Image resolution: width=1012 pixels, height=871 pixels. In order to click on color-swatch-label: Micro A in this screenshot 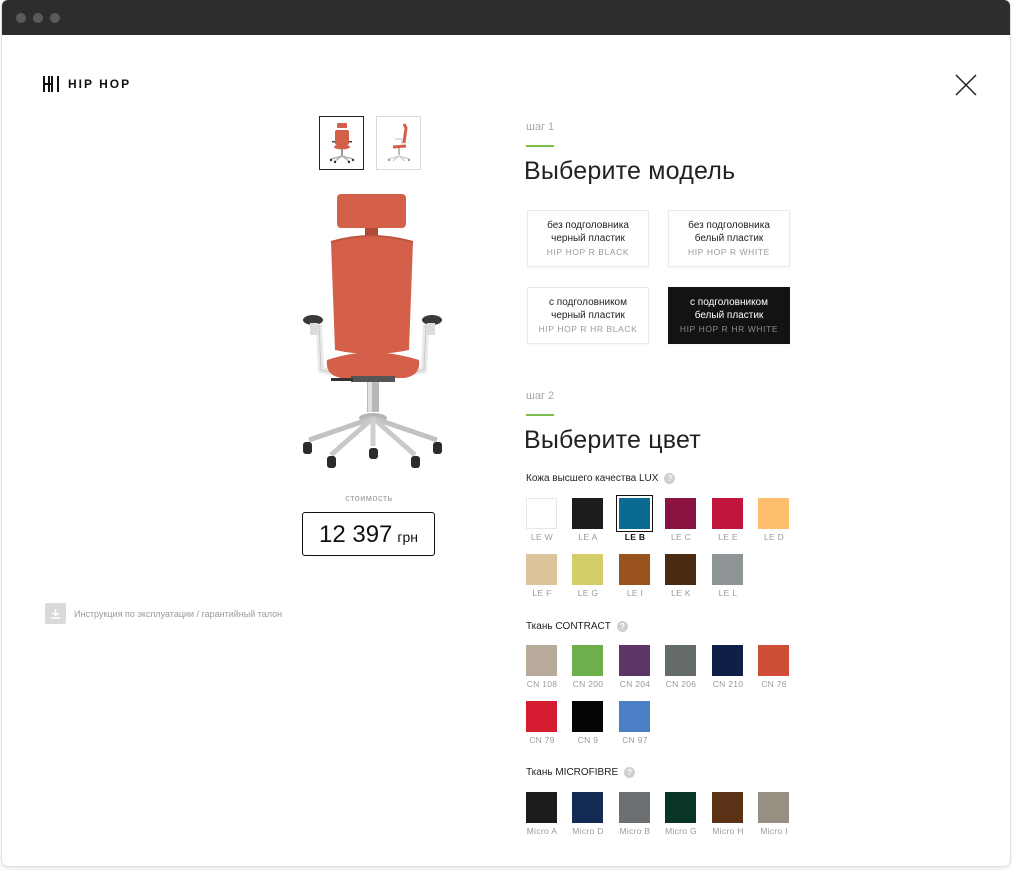, I will do `click(542, 831)`.